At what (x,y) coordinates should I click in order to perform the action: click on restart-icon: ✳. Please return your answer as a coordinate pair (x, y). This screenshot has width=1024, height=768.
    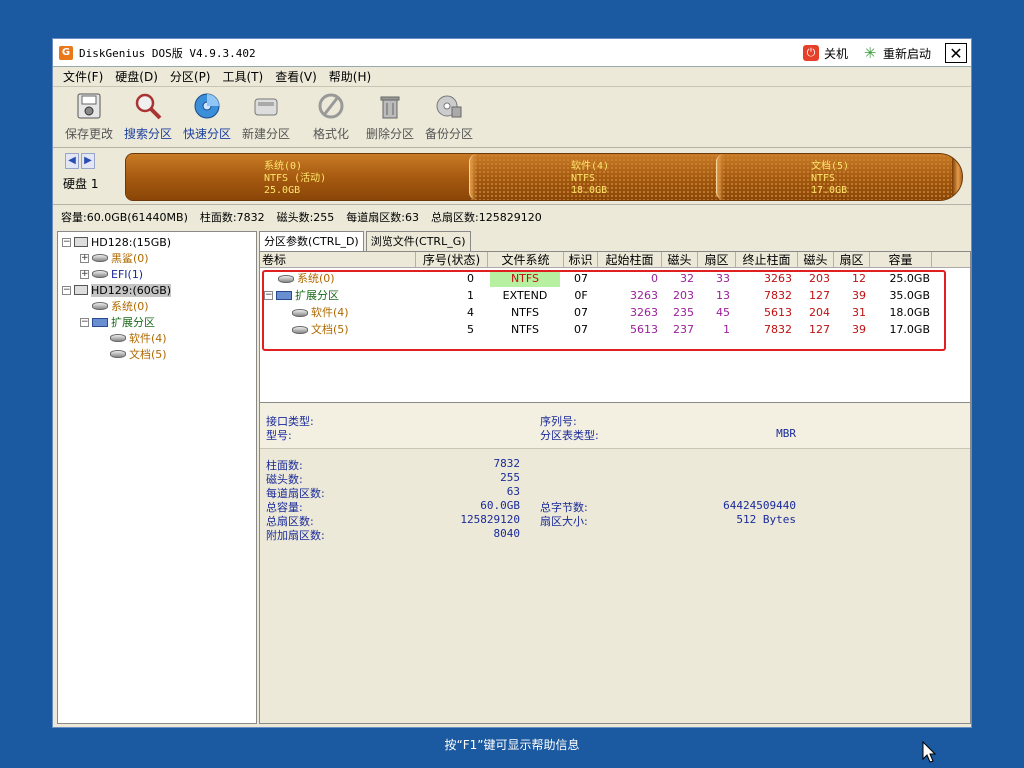
    Looking at the image, I should click on (870, 53).